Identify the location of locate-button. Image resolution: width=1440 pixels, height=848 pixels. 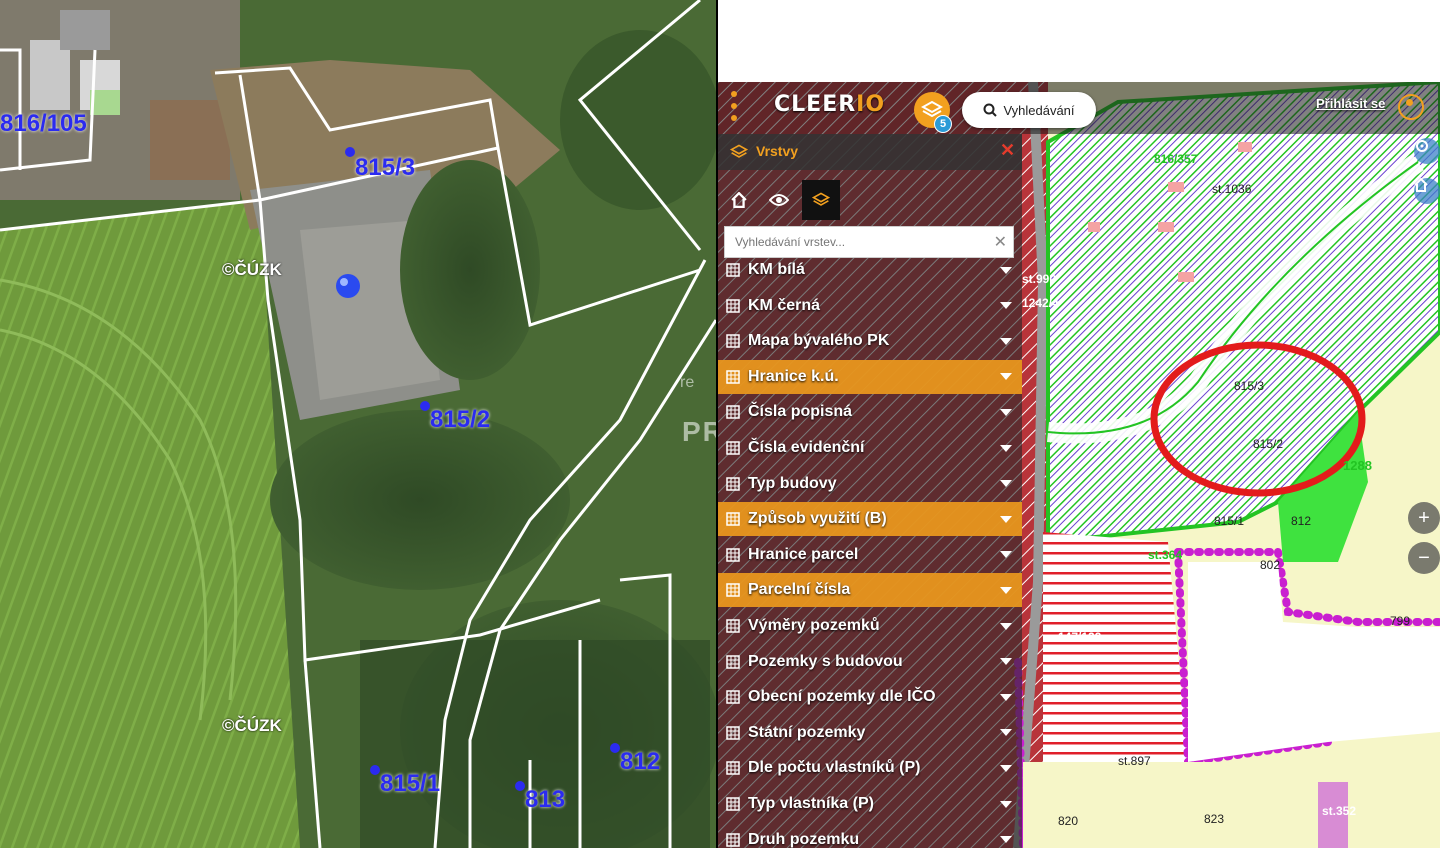
(1427, 151).